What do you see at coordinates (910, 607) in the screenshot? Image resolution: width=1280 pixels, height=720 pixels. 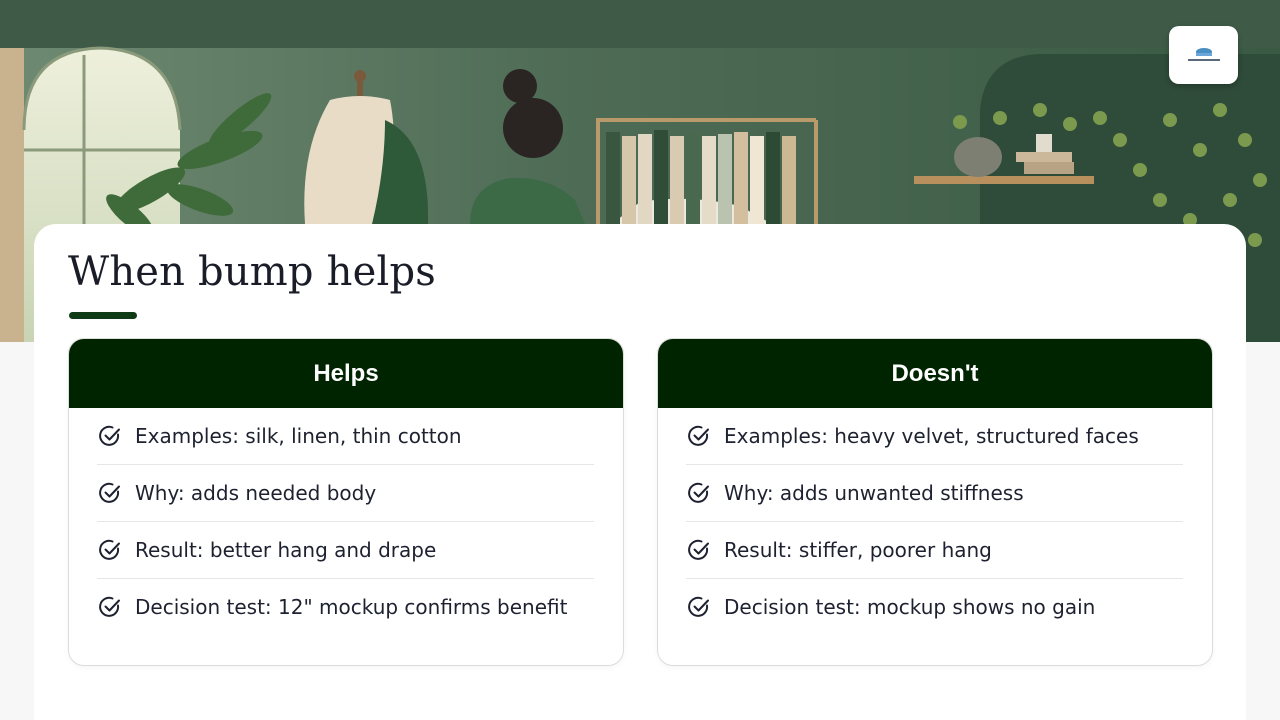 I see `list-item-text: Decision test: mockup shows no gain` at bounding box center [910, 607].